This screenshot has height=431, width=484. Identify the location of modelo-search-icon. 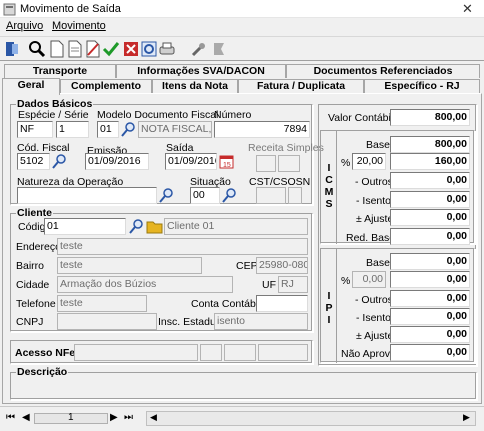
(128, 129).